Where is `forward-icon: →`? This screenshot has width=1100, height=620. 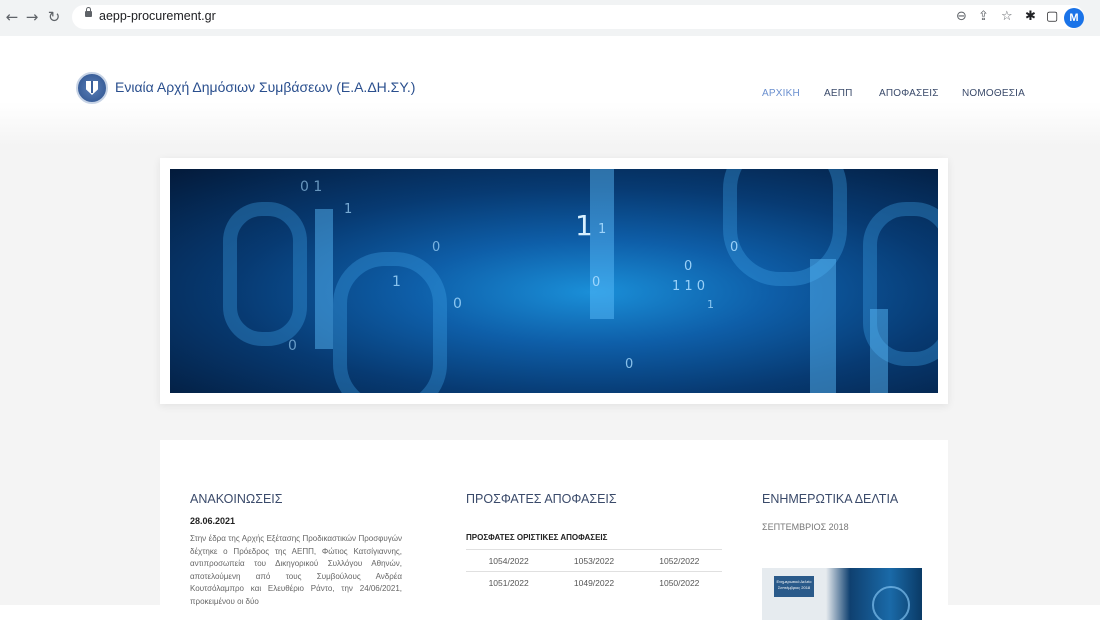
forward-icon: → is located at coordinates (32, 17).